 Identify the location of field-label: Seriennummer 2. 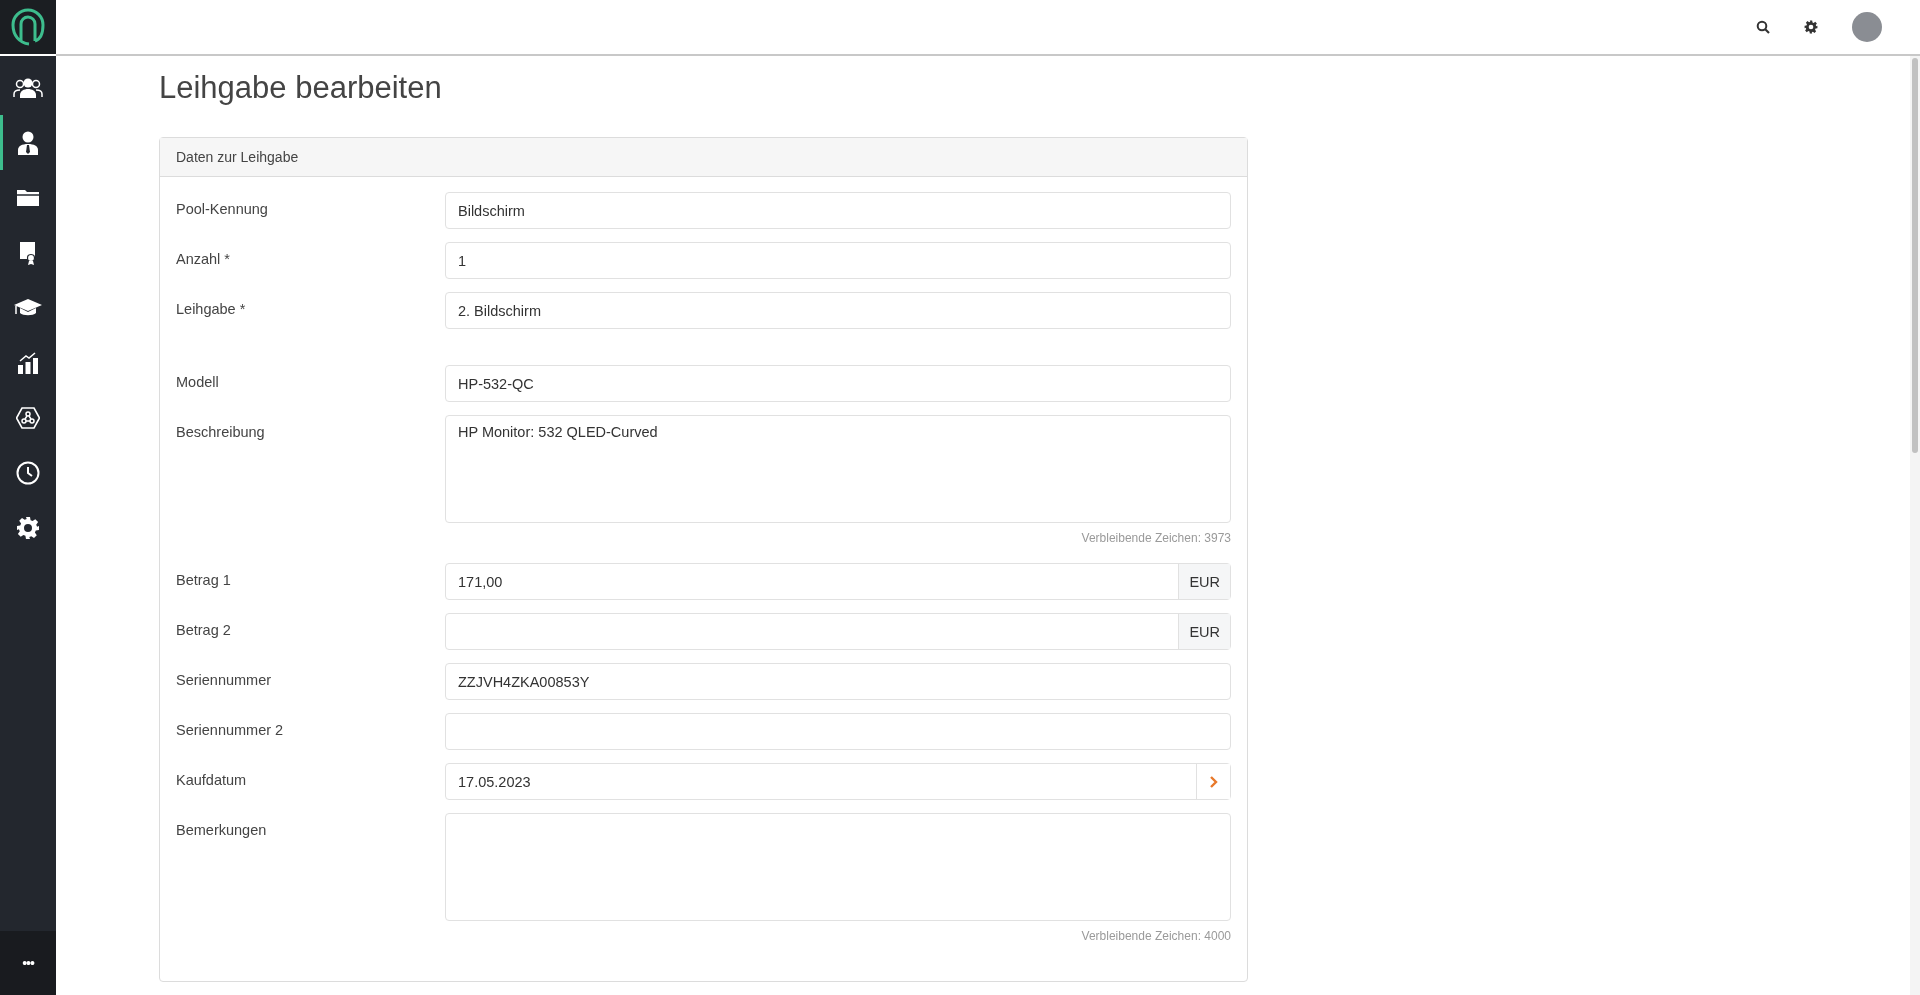
(230, 730).